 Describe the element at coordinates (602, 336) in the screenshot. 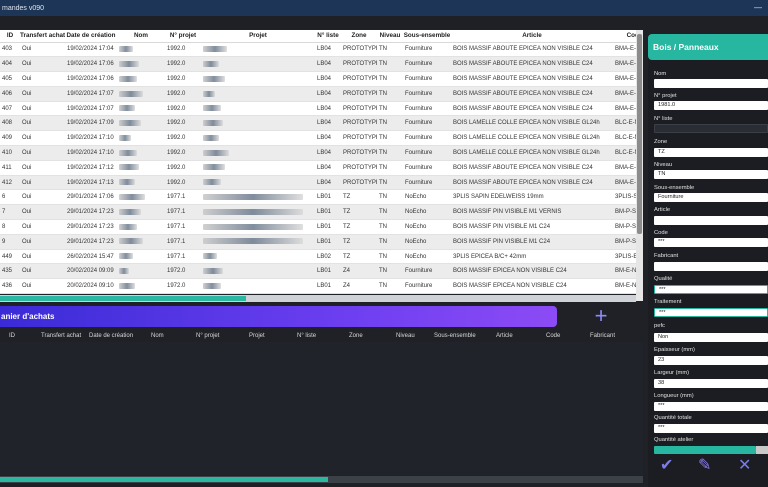

I see `cart-col-fabricant: Fabricant` at that location.